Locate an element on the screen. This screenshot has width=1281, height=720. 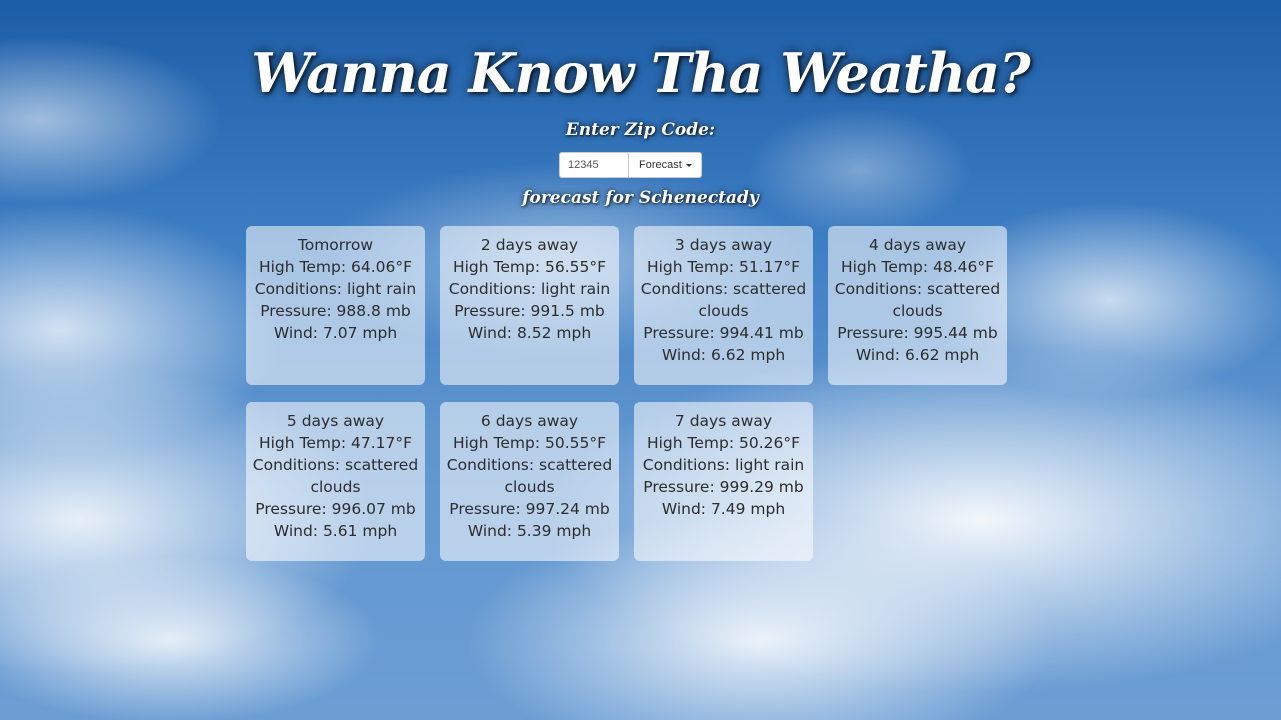
wind: Wind: 8.52 mph is located at coordinates (529, 333).